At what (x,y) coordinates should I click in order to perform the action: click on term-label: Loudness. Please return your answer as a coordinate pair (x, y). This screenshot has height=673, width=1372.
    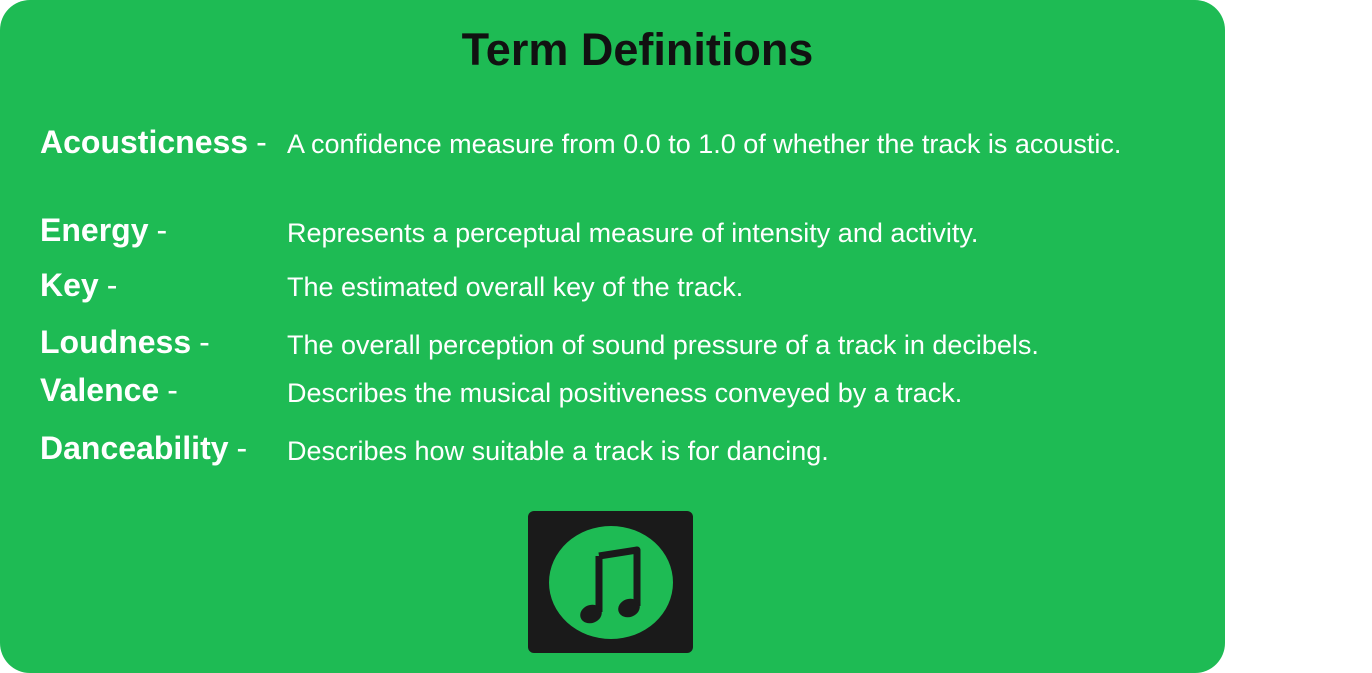
    Looking at the image, I should click on (116, 342).